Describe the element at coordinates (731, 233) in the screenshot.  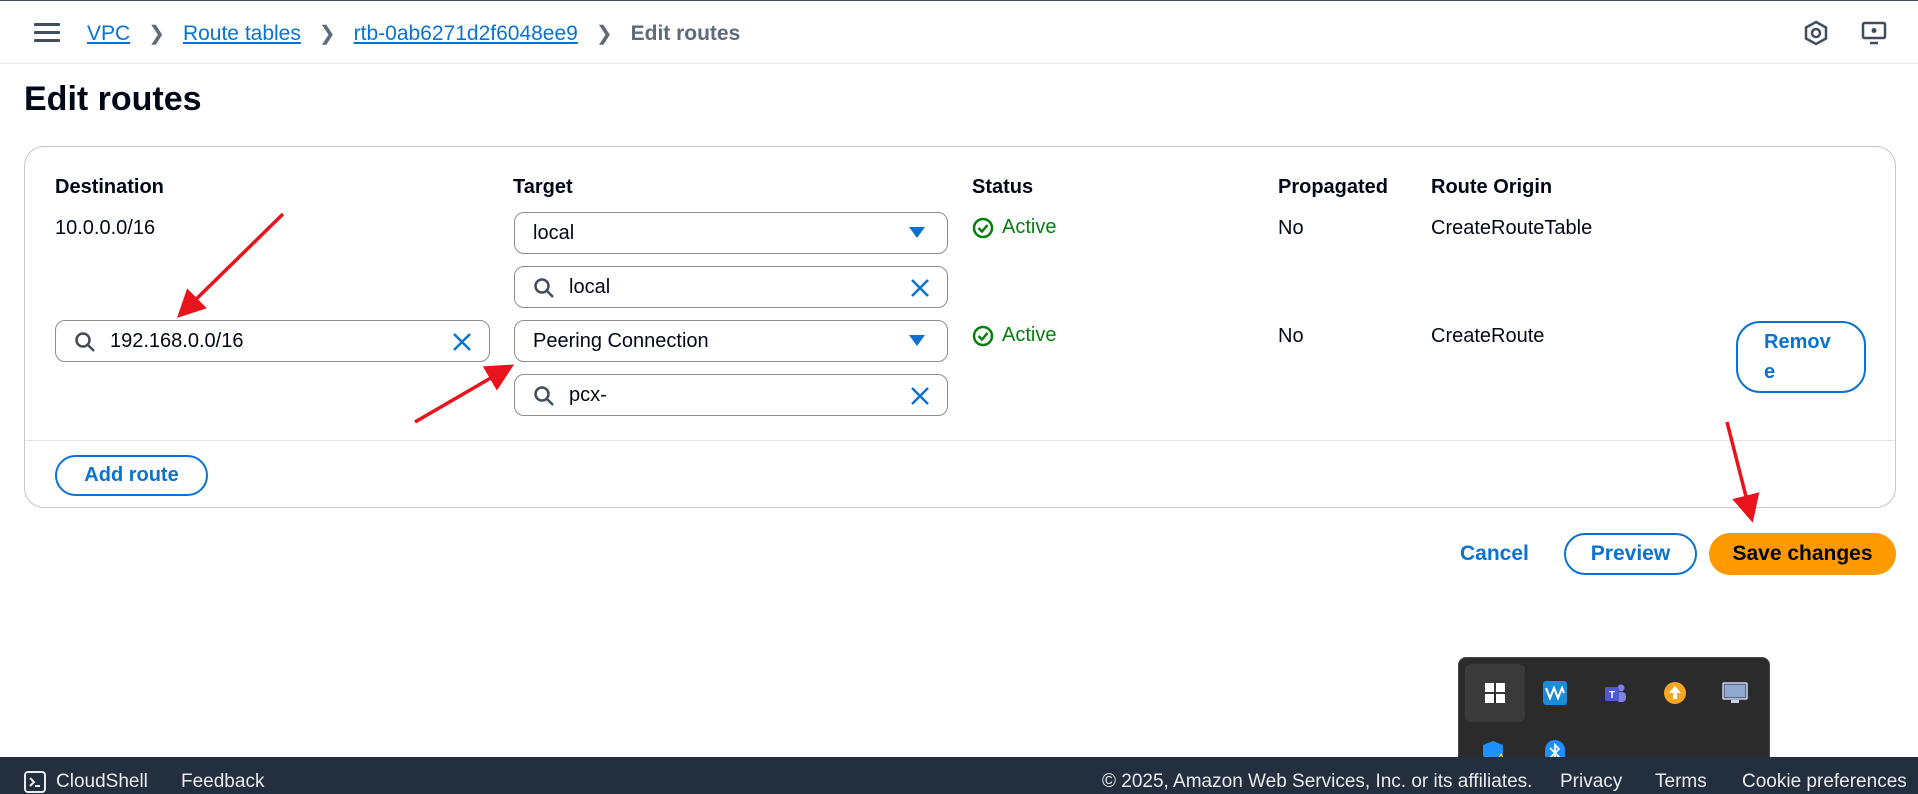
I see `row1-target-select: local` at that location.